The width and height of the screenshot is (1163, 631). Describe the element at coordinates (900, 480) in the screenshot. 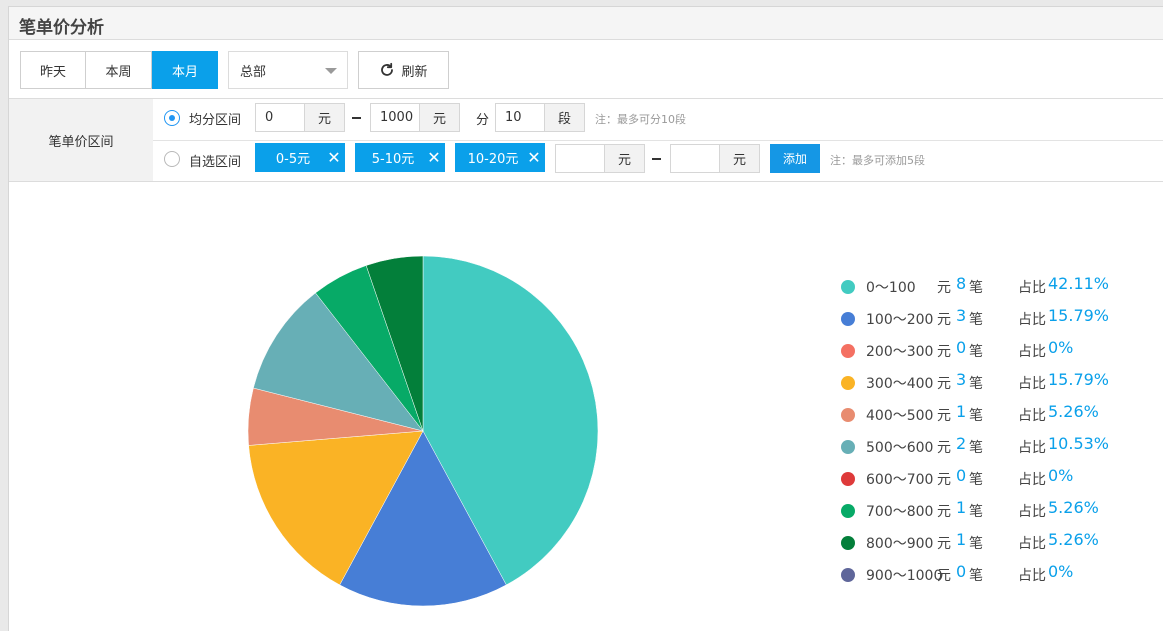

I see `legend-range: 600～700` at that location.